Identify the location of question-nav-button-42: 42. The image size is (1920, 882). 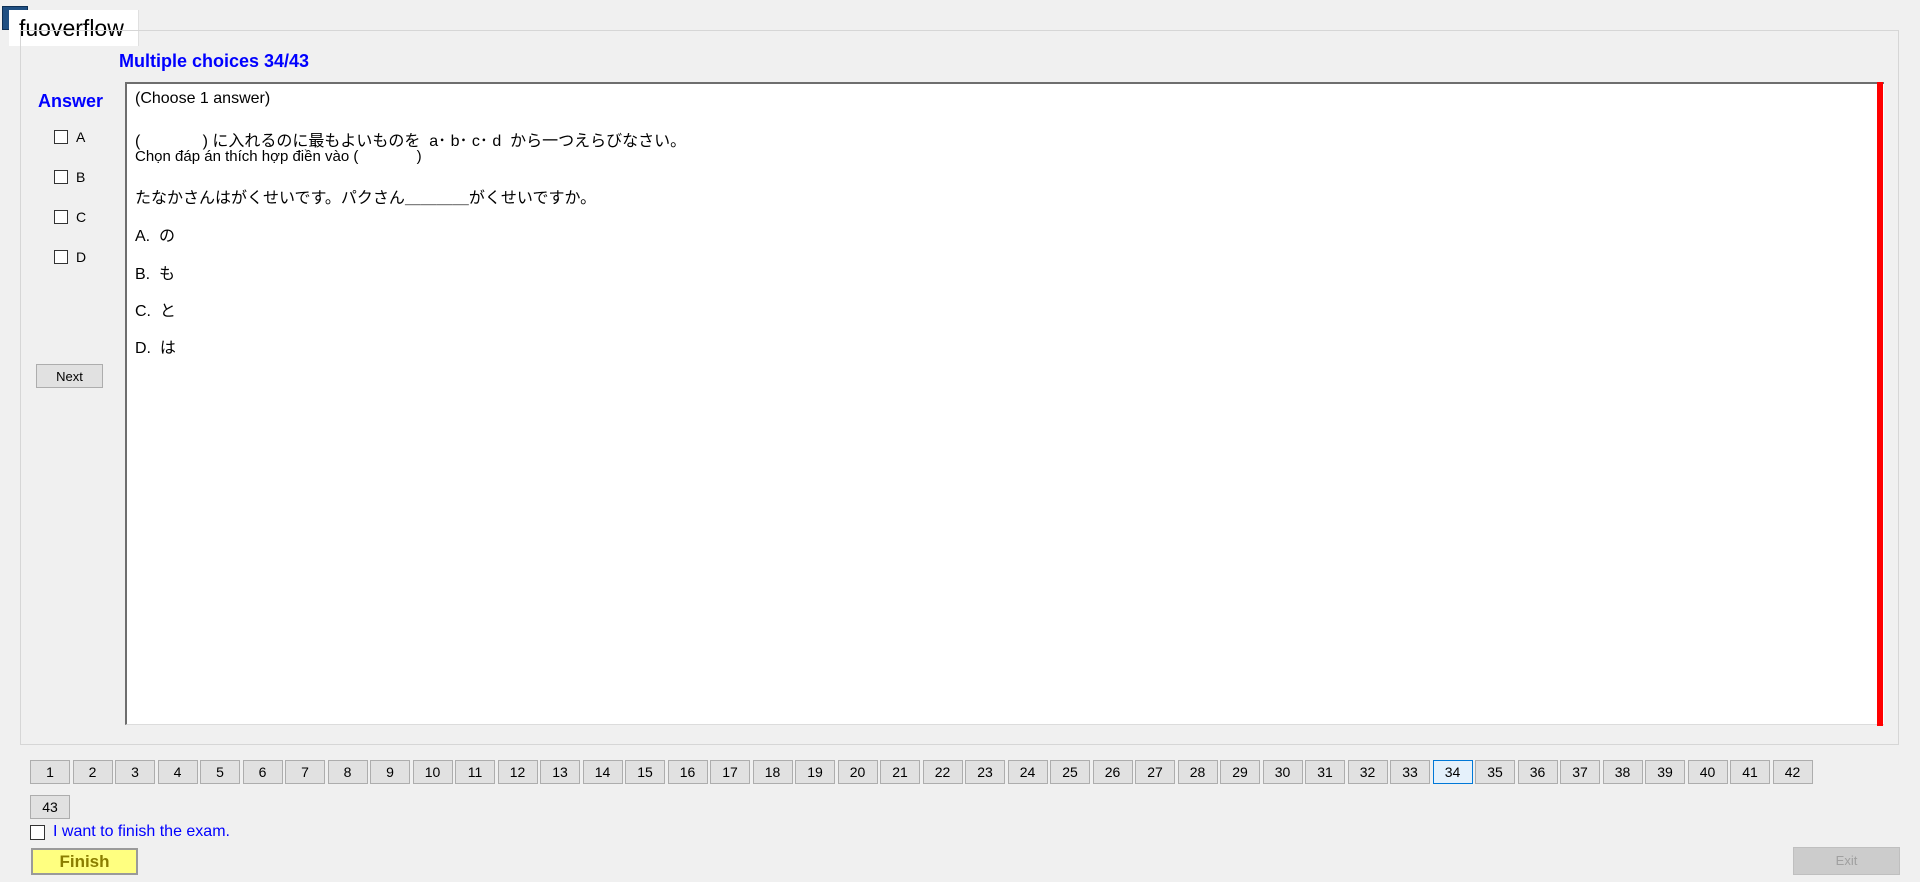
(1792, 772).